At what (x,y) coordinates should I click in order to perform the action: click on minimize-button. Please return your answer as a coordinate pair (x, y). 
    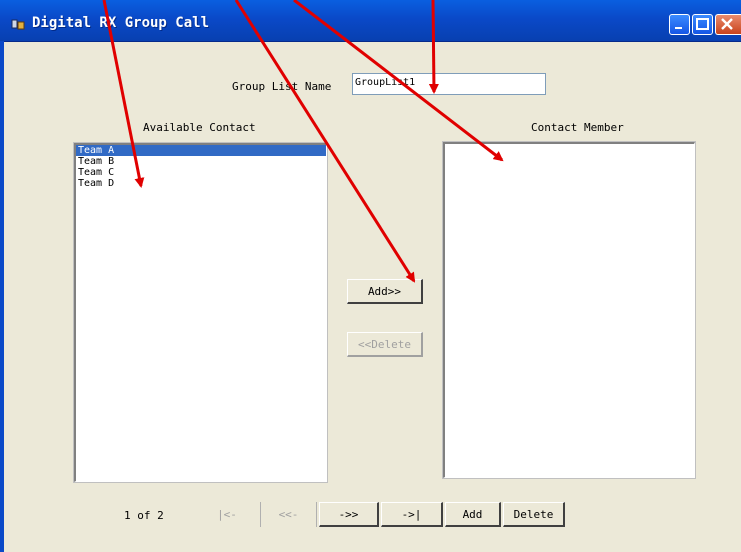
    Looking at the image, I should click on (679, 24).